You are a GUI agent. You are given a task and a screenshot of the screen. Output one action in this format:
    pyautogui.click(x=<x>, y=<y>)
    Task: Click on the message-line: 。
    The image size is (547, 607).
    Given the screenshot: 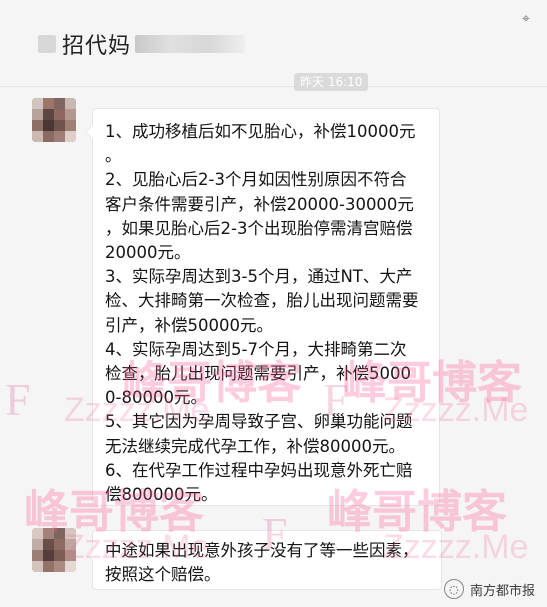 What is the action you would take?
    pyautogui.click(x=113, y=156)
    